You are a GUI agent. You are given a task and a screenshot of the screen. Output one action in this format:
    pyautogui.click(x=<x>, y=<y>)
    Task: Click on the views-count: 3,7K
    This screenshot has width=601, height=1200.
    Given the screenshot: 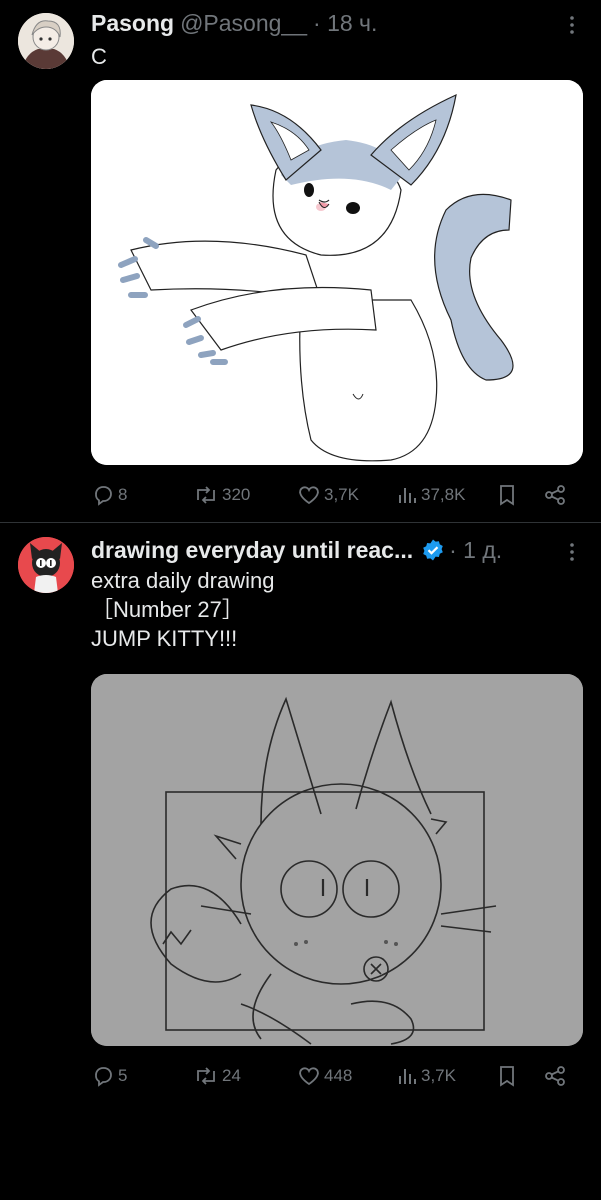 What is the action you would take?
    pyautogui.click(x=438, y=1075)
    